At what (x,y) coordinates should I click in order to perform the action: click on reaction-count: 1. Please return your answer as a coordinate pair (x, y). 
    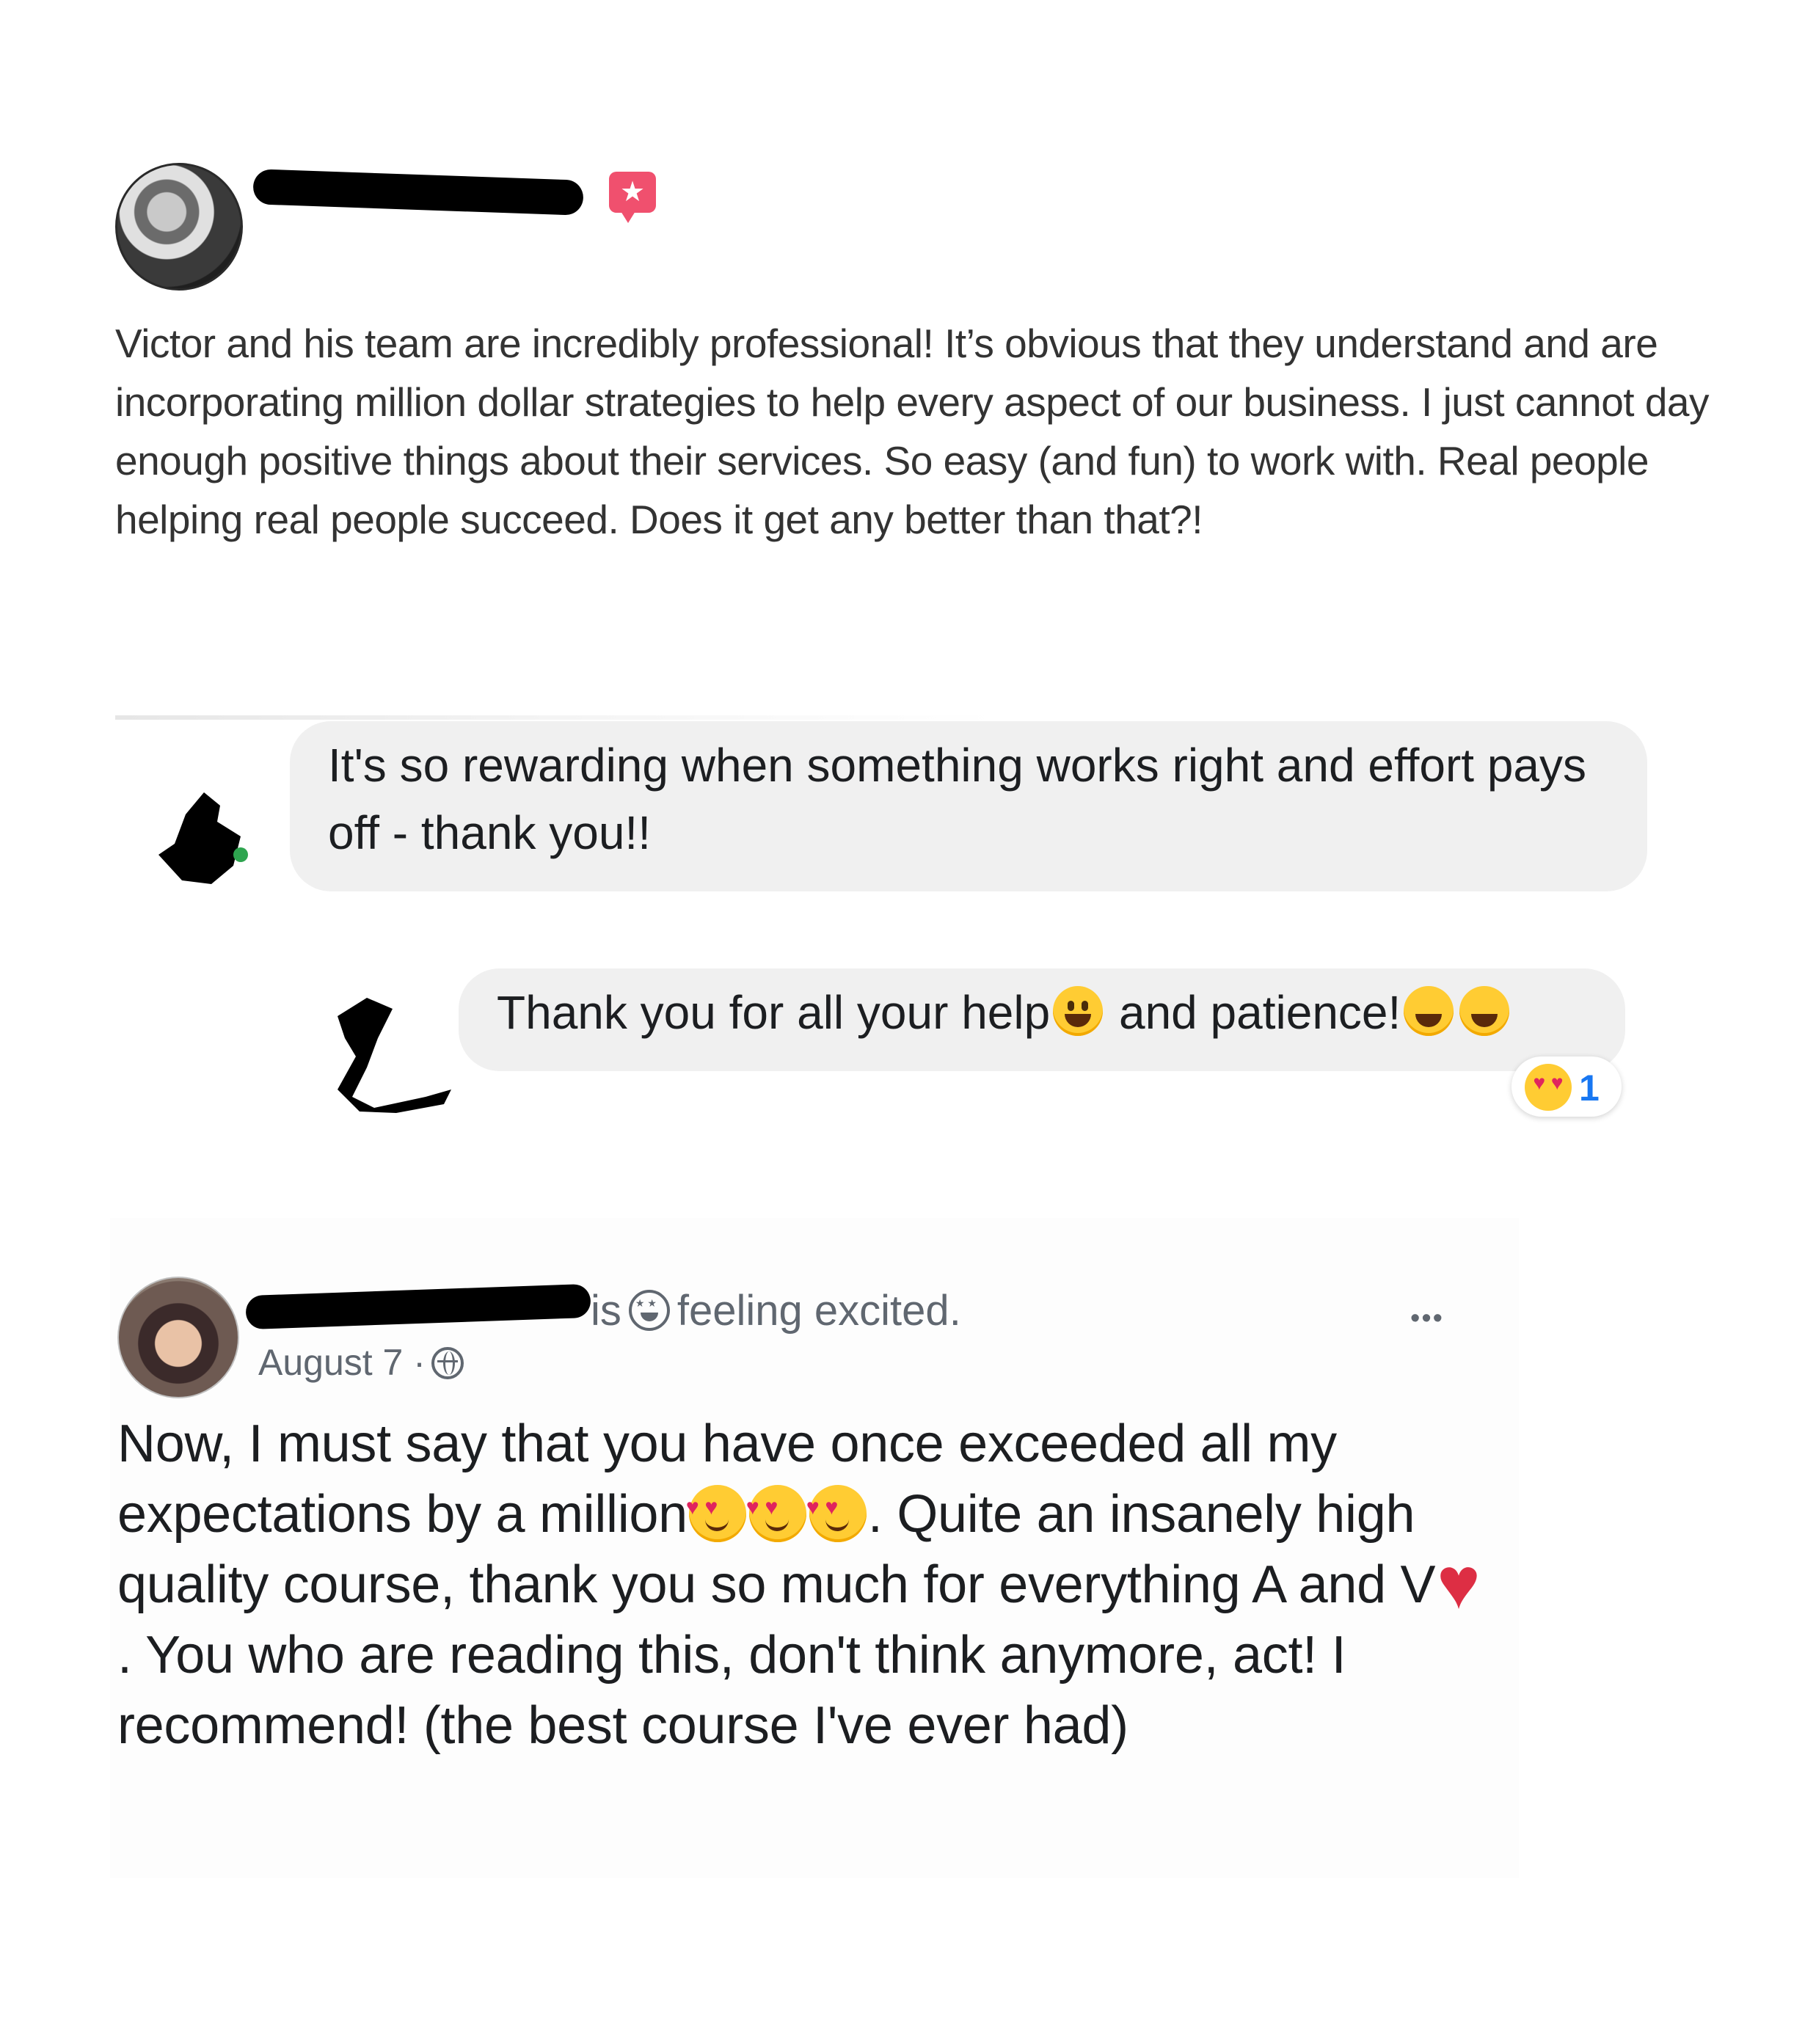
    Looking at the image, I should click on (1589, 1088).